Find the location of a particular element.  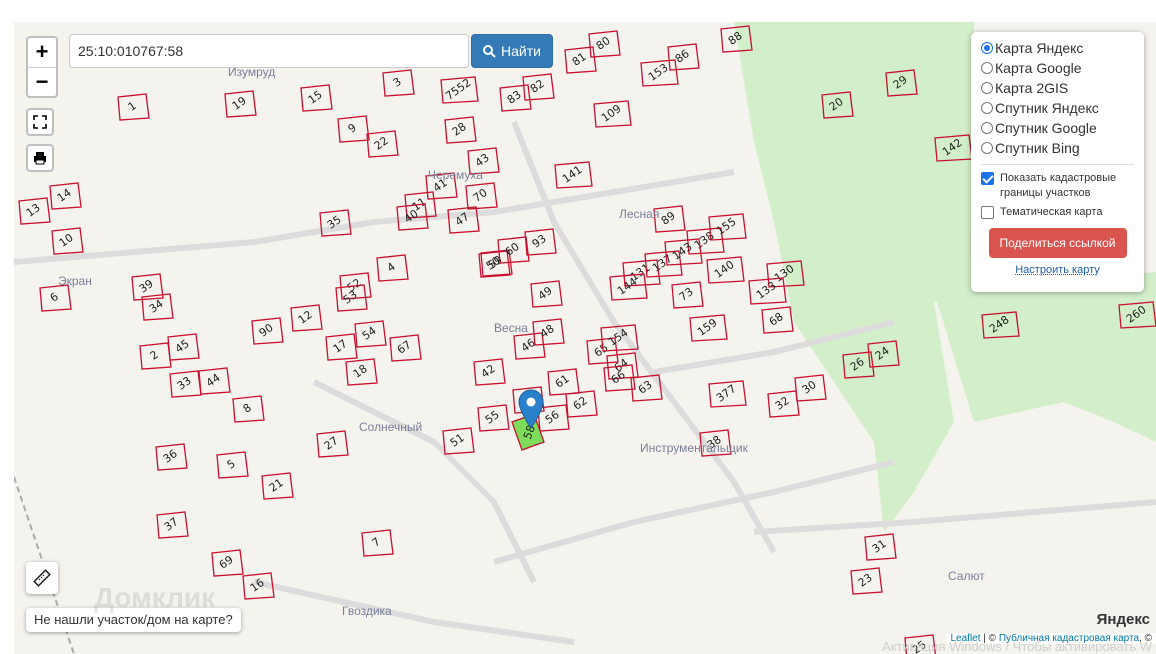

plot-number: 141 is located at coordinates (572, 174).